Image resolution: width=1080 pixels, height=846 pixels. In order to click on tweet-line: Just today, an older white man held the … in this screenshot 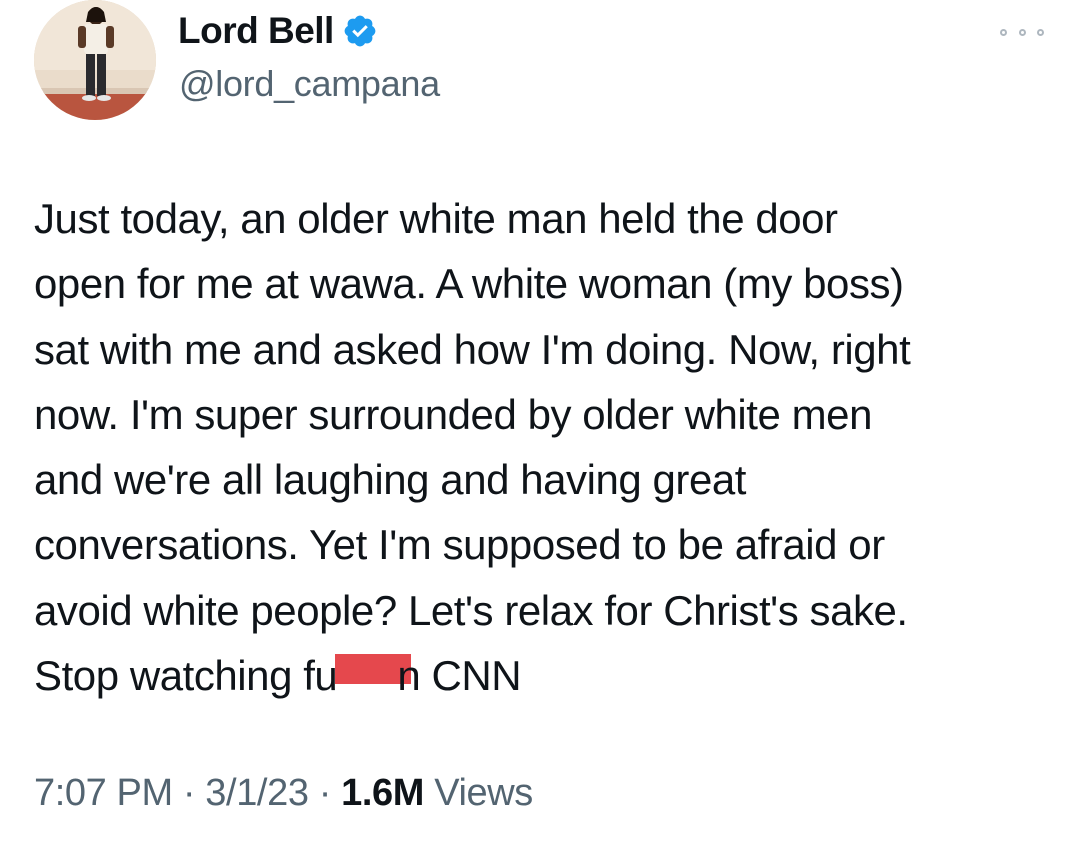, I will do `click(436, 218)`.